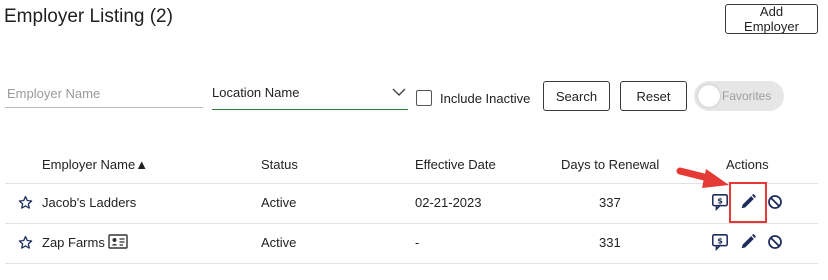  What do you see at coordinates (702, 177) in the screenshot?
I see `red-arrow-annotation` at bounding box center [702, 177].